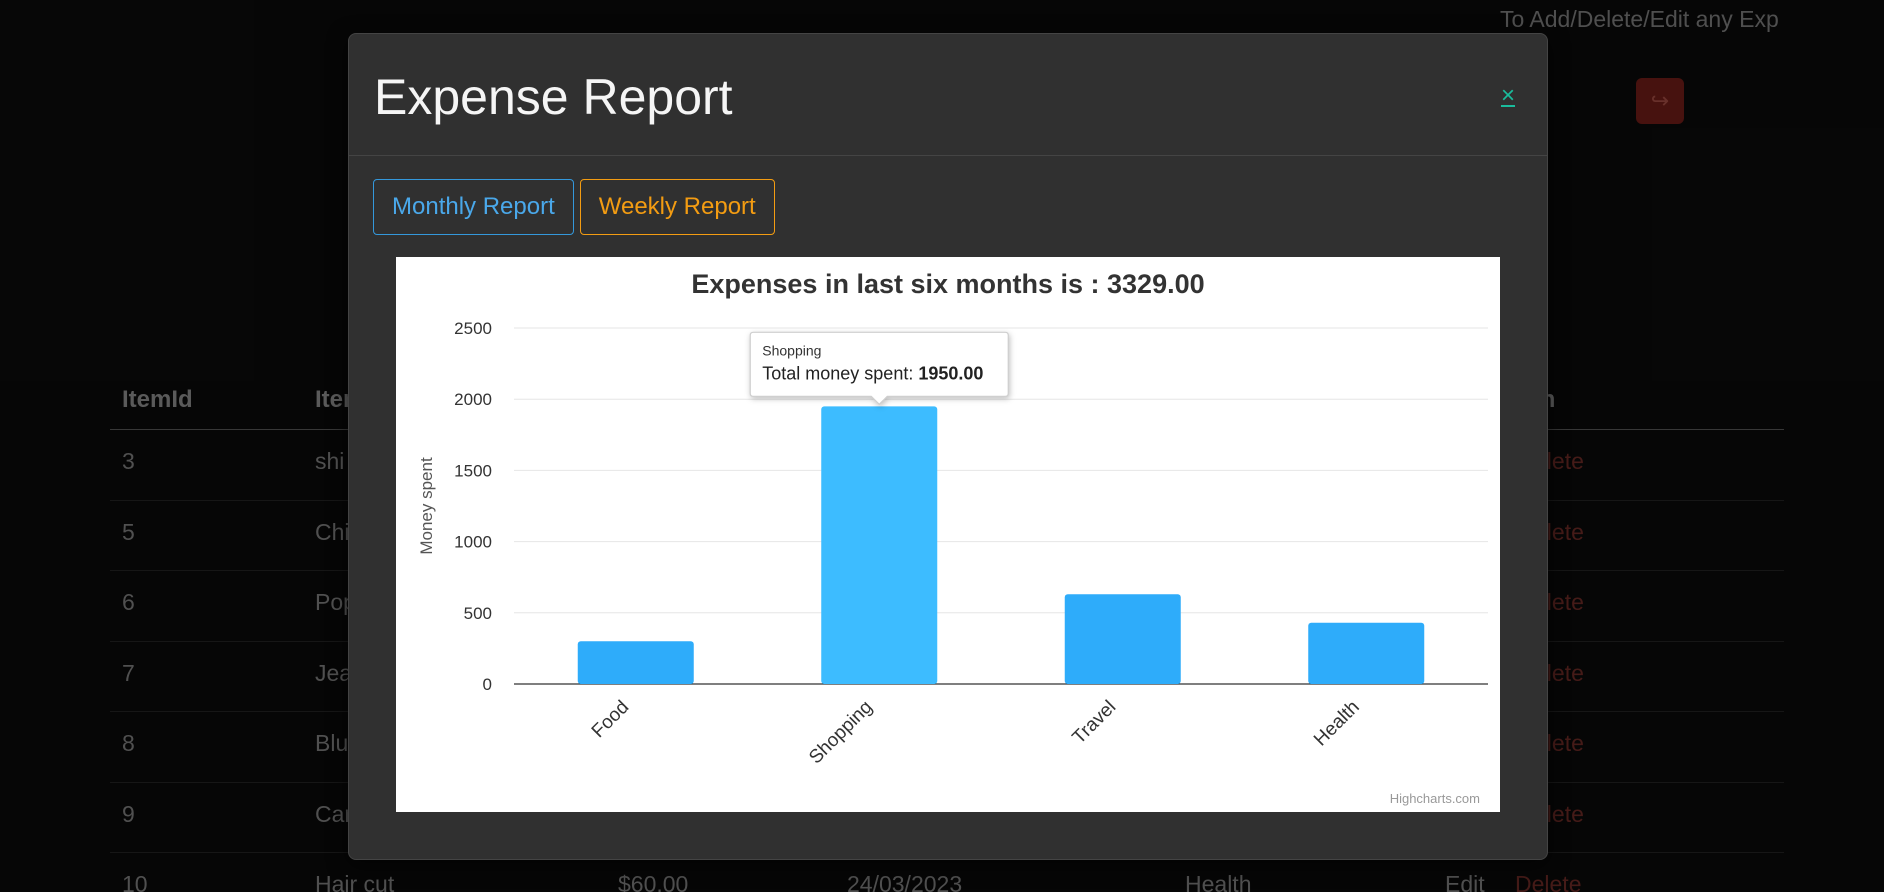  Describe the element at coordinates (1122, 639) in the screenshot. I see `bar-travel` at that location.